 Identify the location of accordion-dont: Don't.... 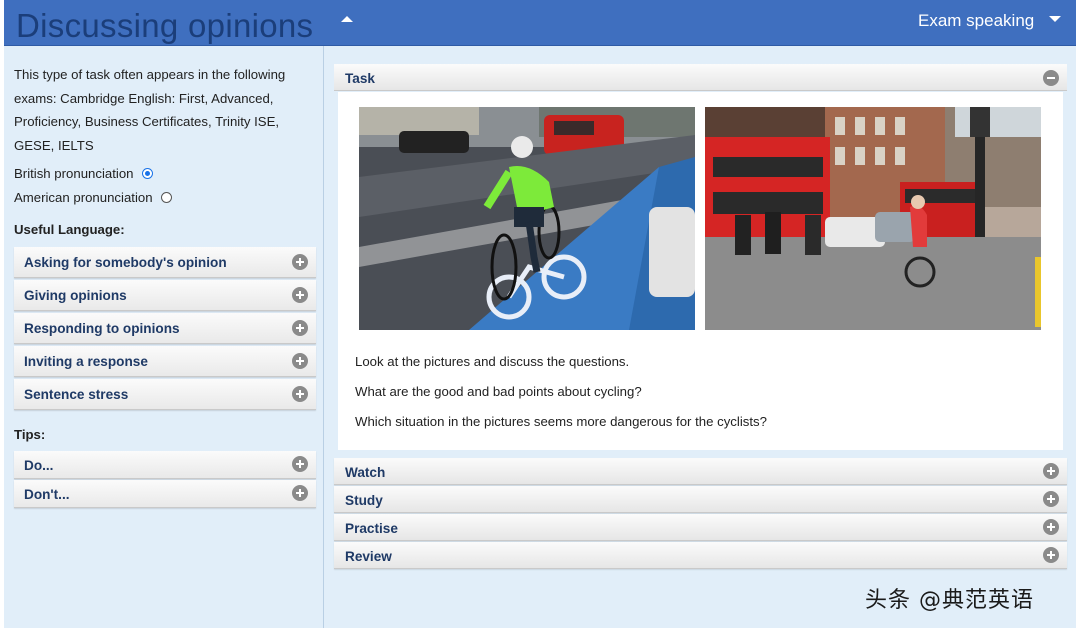
(165, 494).